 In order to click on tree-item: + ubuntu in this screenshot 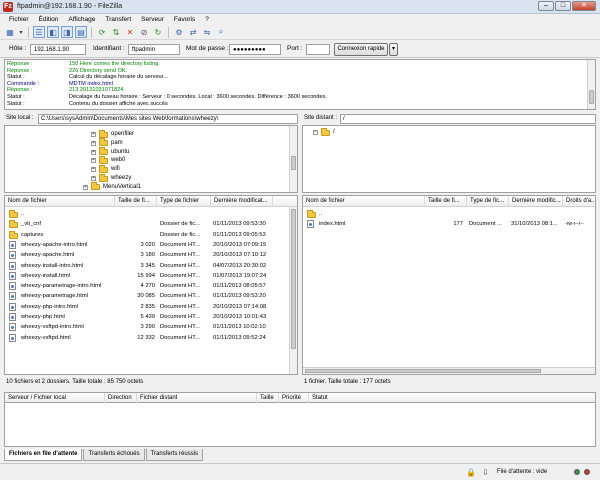, I will do `click(110, 152)`.